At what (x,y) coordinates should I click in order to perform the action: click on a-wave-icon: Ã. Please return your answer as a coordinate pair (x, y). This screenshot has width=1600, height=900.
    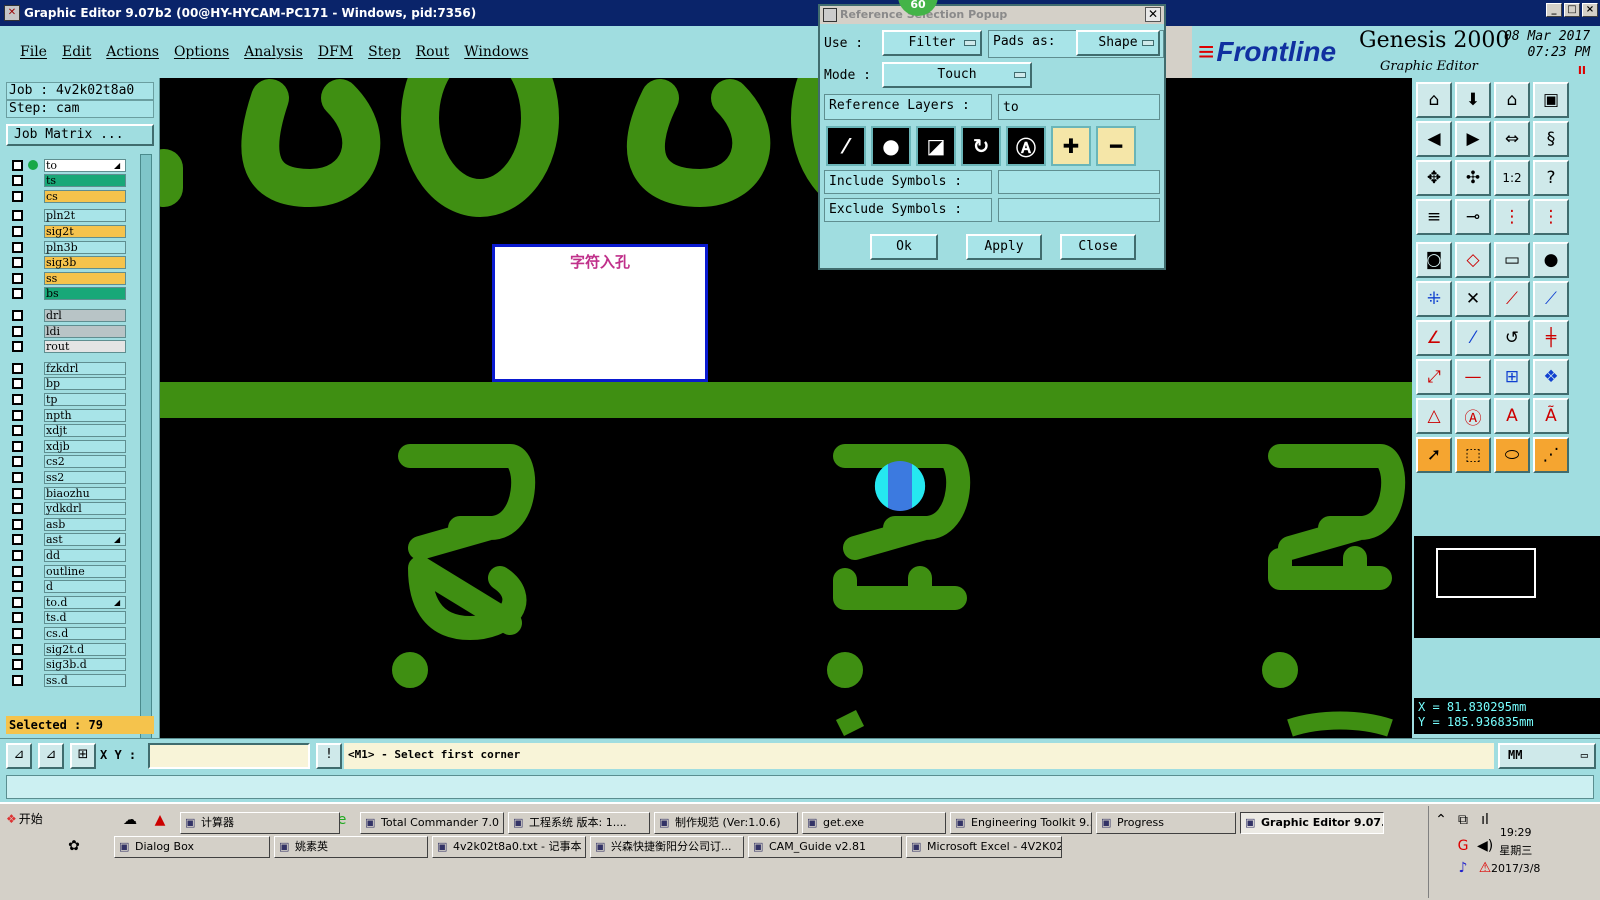
    Looking at the image, I should click on (1551, 416).